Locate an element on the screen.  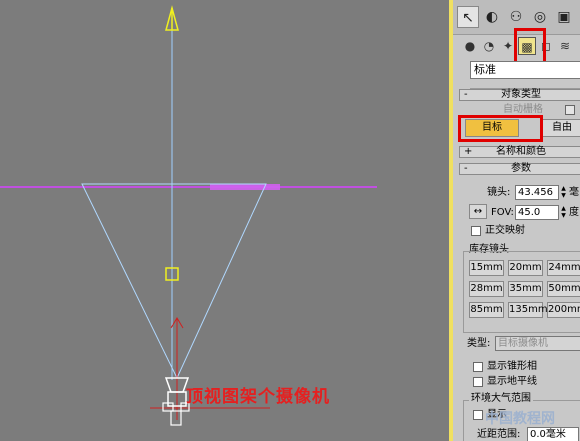
stock-lens-button: 20mm is located at coordinates (525, 268).